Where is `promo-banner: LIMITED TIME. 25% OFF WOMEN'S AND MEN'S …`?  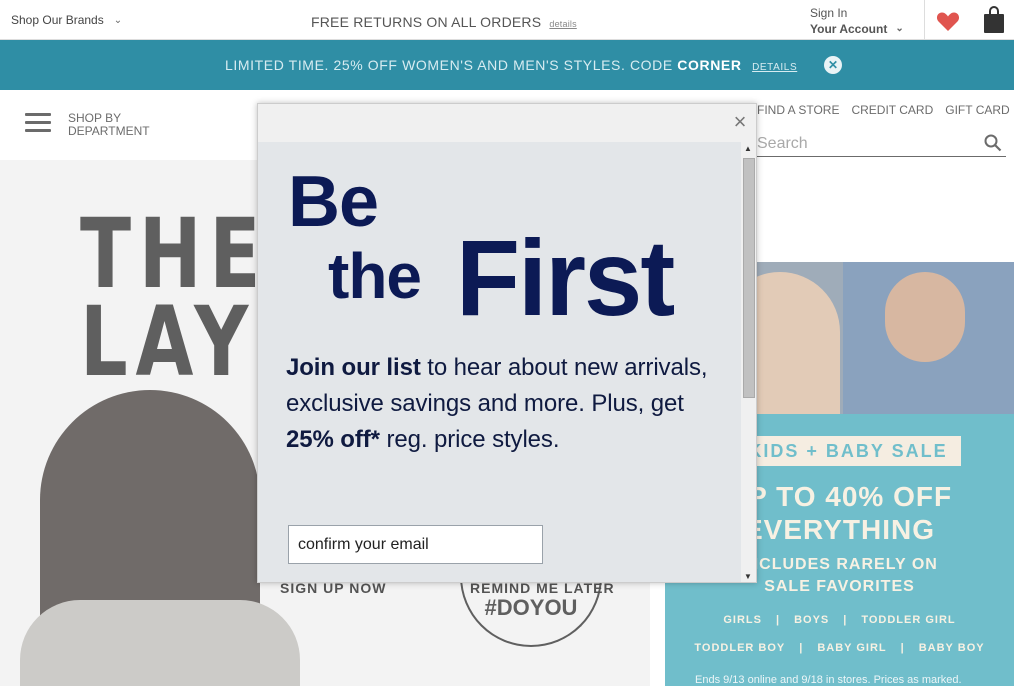
promo-banner: LIMITED TIME. 25% OFF WOMEN'S AND MEN'S … is located at coordinates (507, 65).